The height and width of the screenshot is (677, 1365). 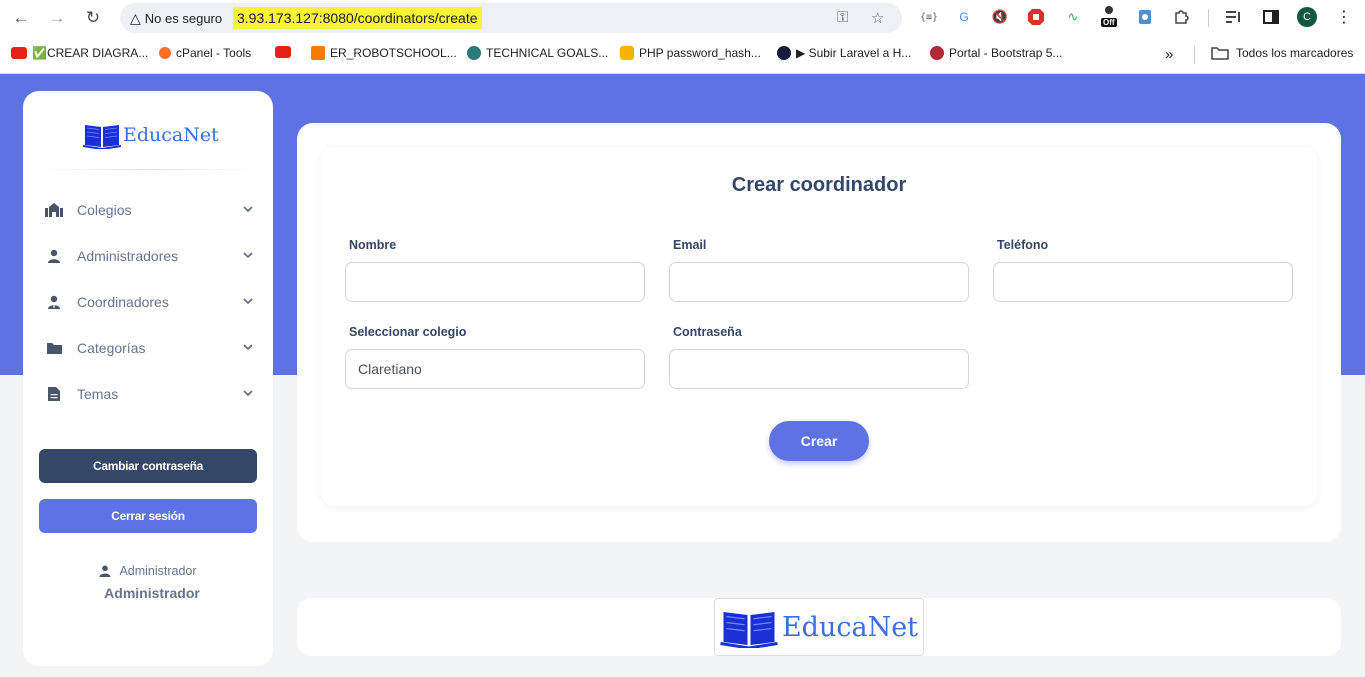 I want to click on url-text: 3.93.173.127:8080/coordinators/create, so click(x=357, y=18).